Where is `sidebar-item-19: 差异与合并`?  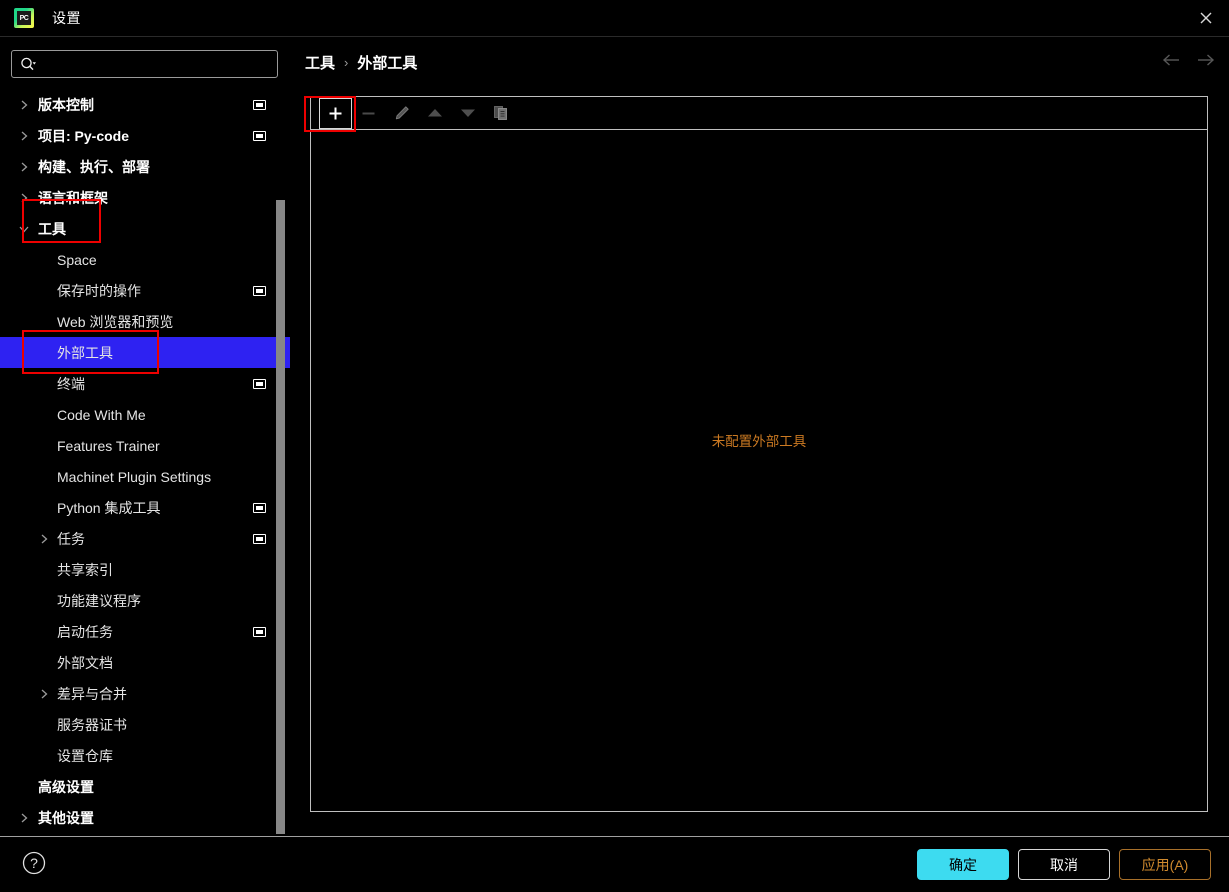
sidebar-item-19: 差异与合并 is located at coordinates (145, 693).